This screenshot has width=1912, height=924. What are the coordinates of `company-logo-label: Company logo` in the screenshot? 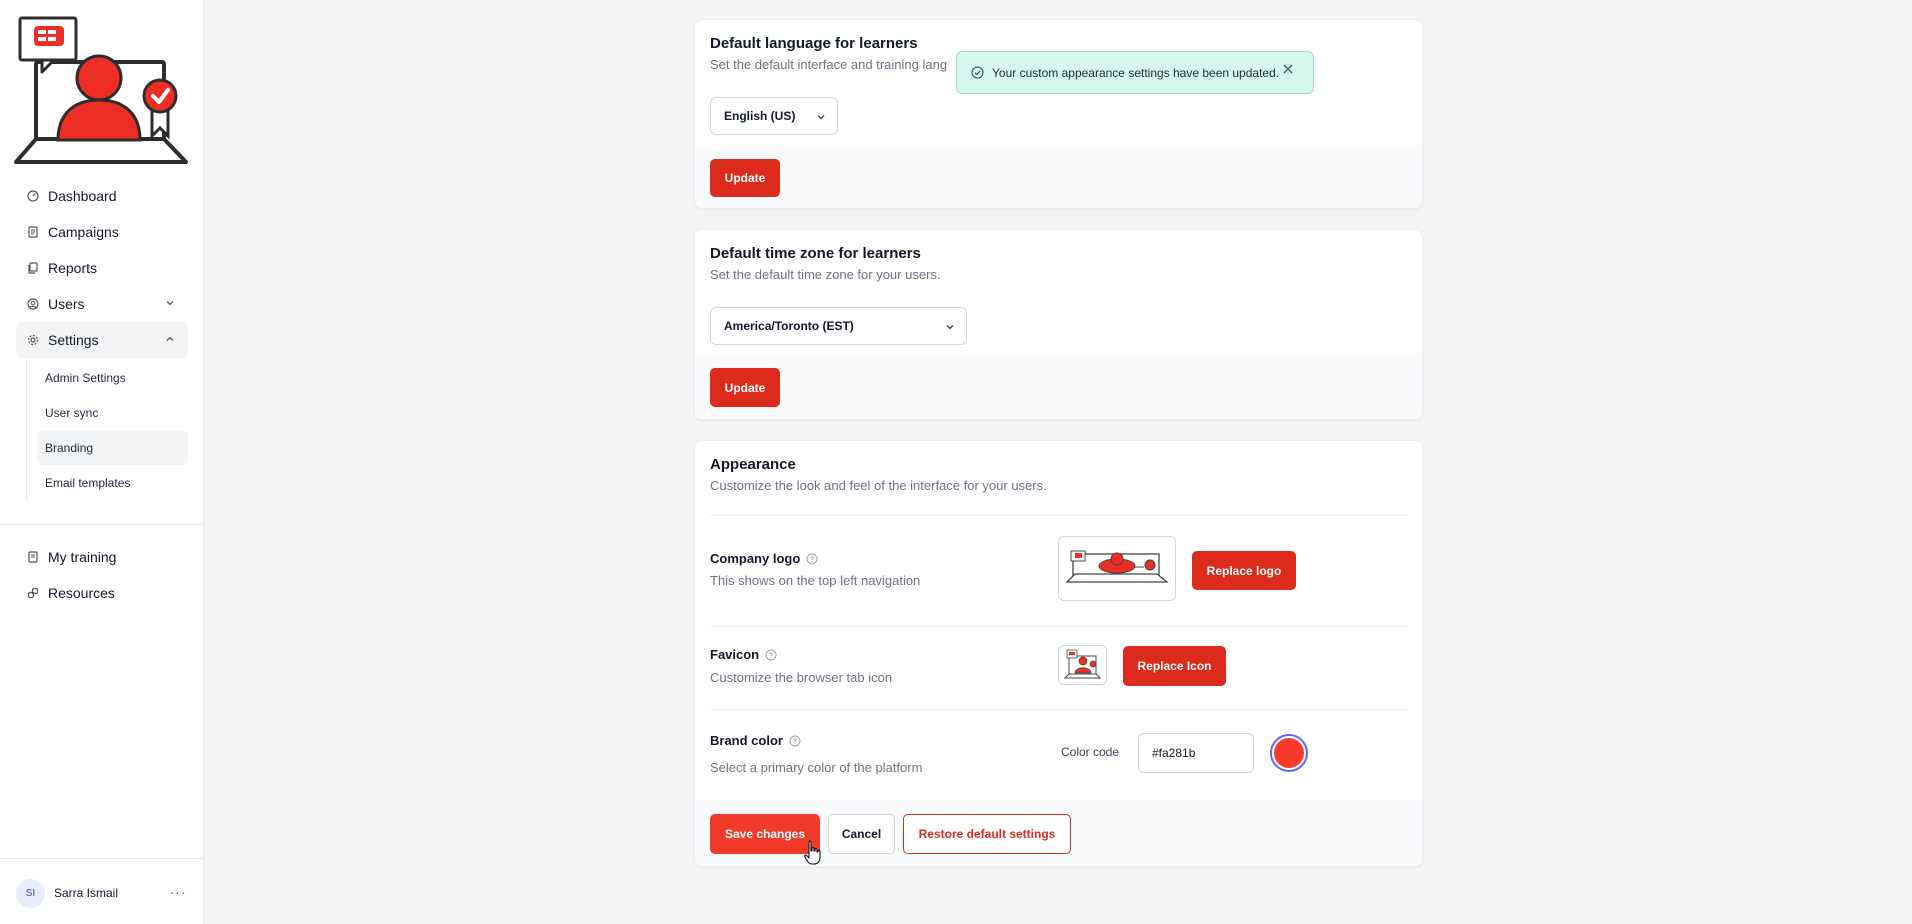 It's located at (764, 558).